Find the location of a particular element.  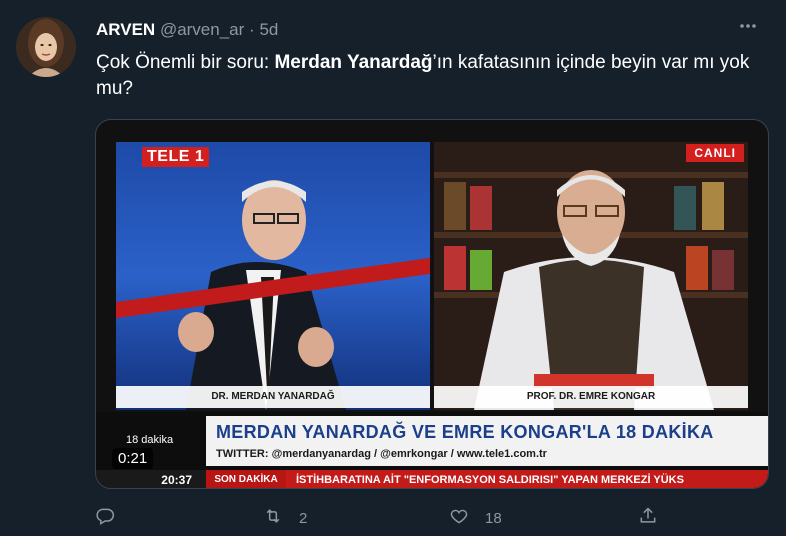

tweet-text-bold: Merdan Yanardağ is located at coordinates (353, 62).